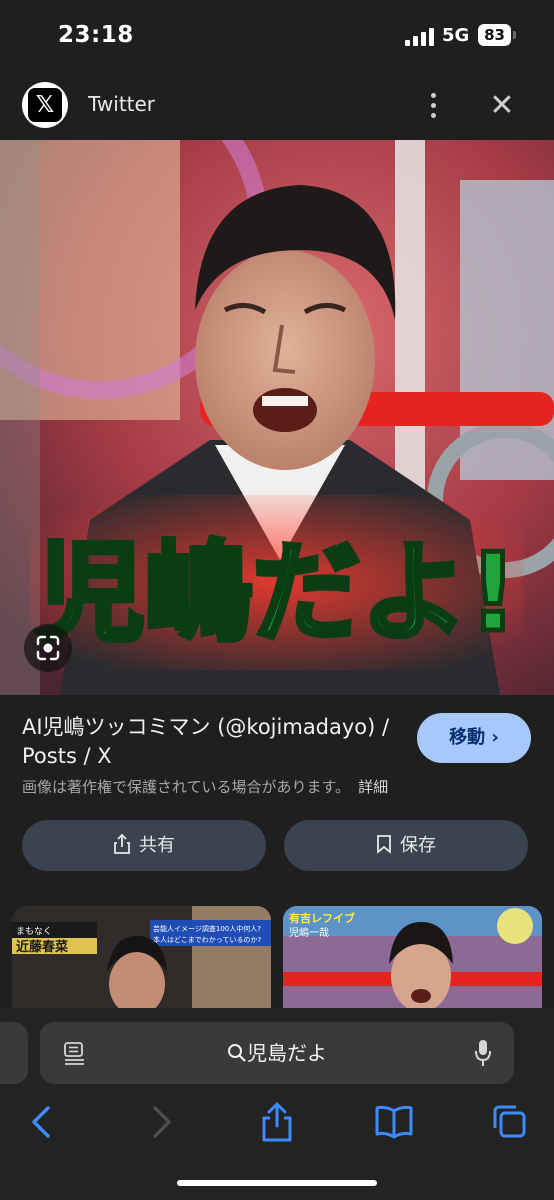 This screenshot has width=554, height=1200. I want to click on tabs-icon, so click(512, 1122).